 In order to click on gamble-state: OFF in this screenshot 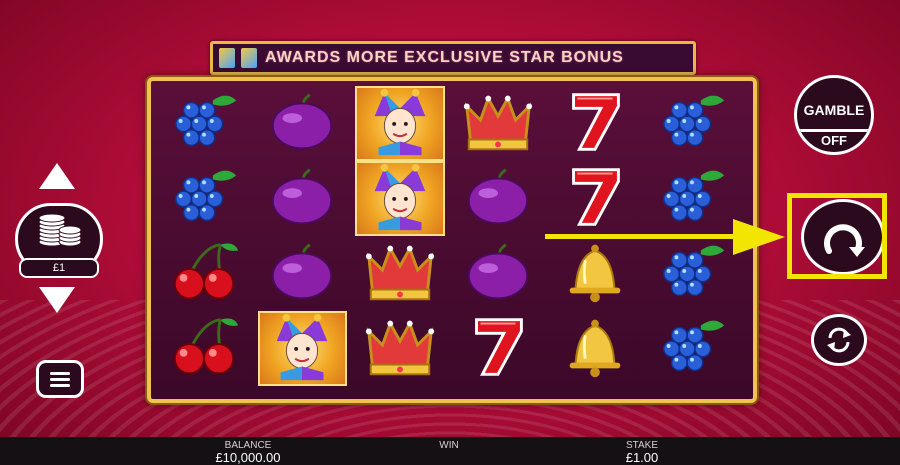, I will do `click(834, 140)`.